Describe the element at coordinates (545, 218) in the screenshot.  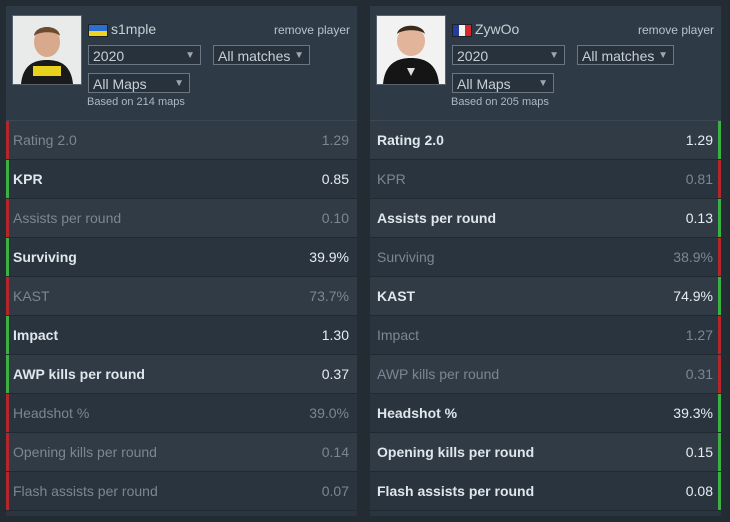
I see `stat-row: Assists per round 0.13` at that location.